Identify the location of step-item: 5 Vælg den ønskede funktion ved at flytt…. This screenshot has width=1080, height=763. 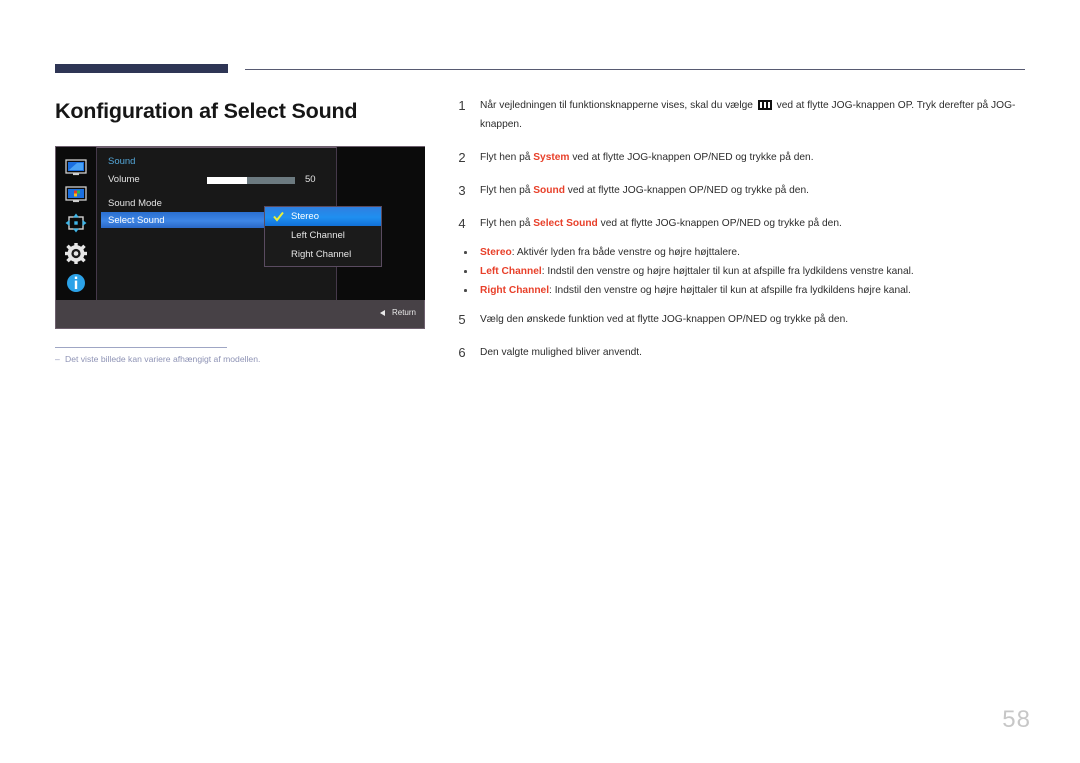
(741, 319).